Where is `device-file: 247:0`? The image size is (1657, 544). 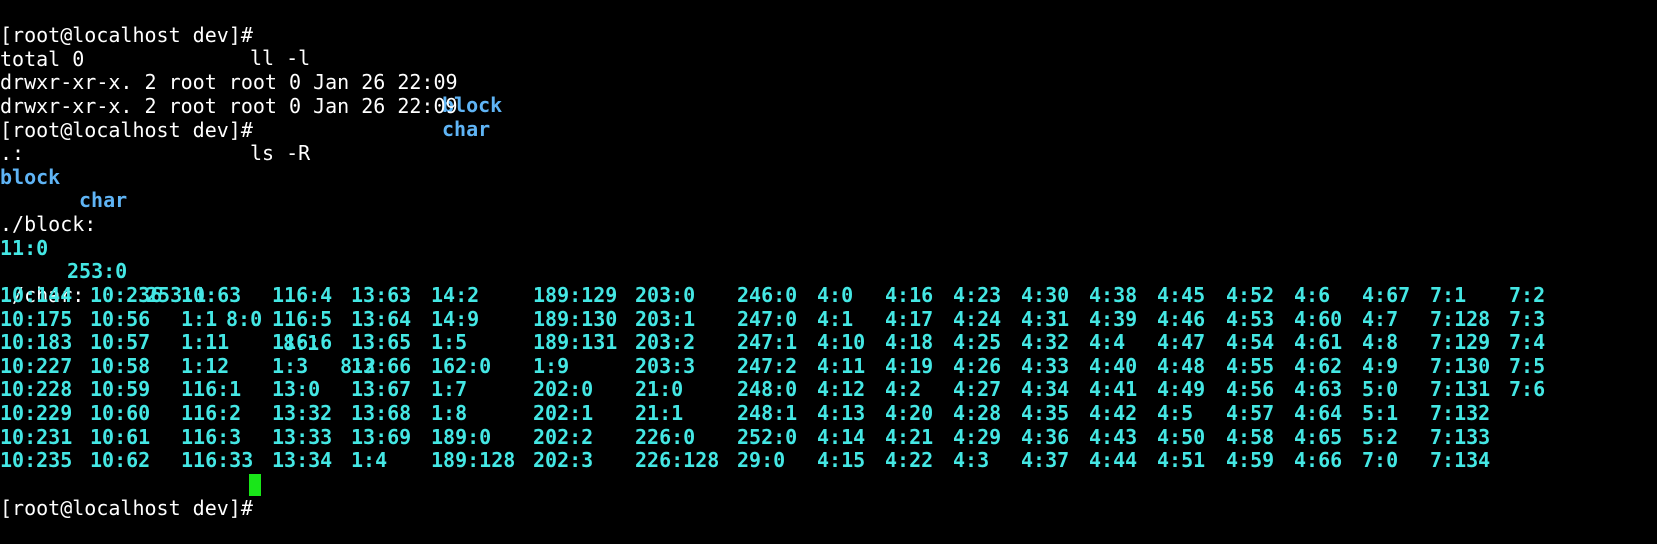 device-file: 247:0 is located at coordinates (767, 318).